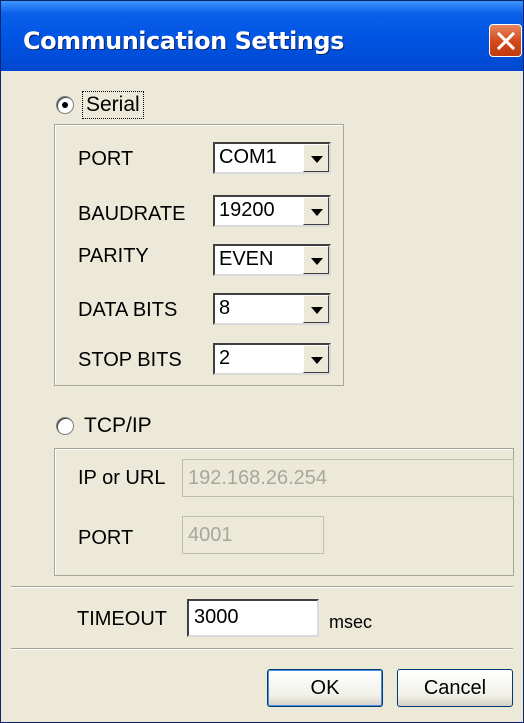  Describe the element at coordinates (258, 478) in the screenshot. I see `ip-or-url-value: 192.168.26.254` at that location.